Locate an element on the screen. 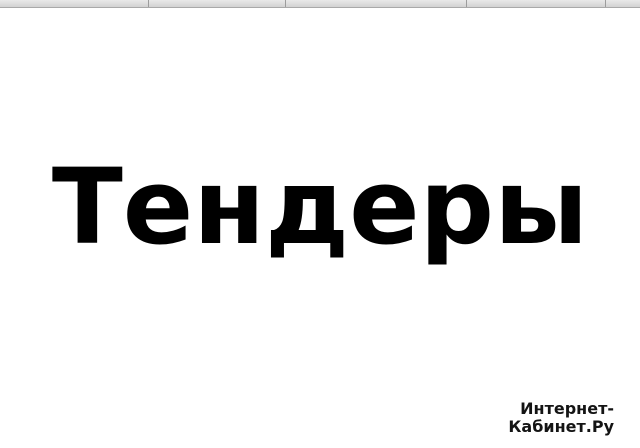 This screenshot has height=448, width=640. top-toolbar-strip is located at coordinates (320, 4).